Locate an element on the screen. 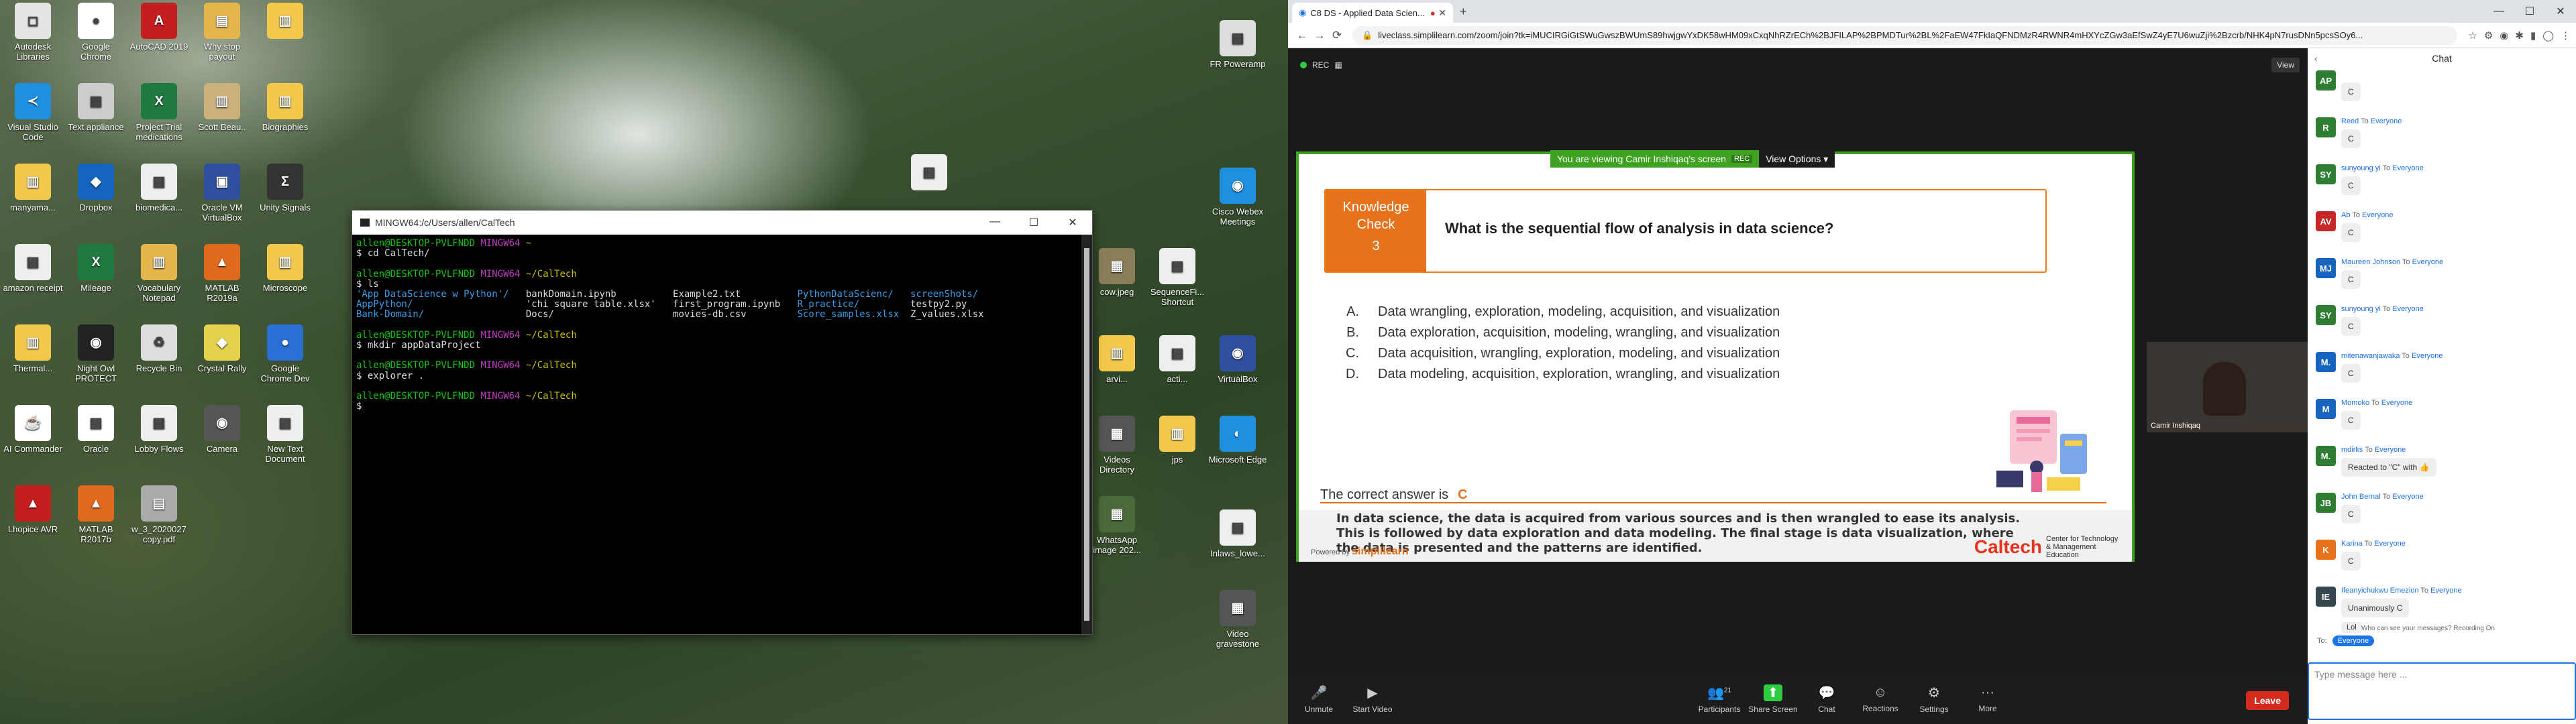 The height and width of the screenshot is (724, 2576). record-extension-icon: ◉ is located at coordinates (2504, 35).